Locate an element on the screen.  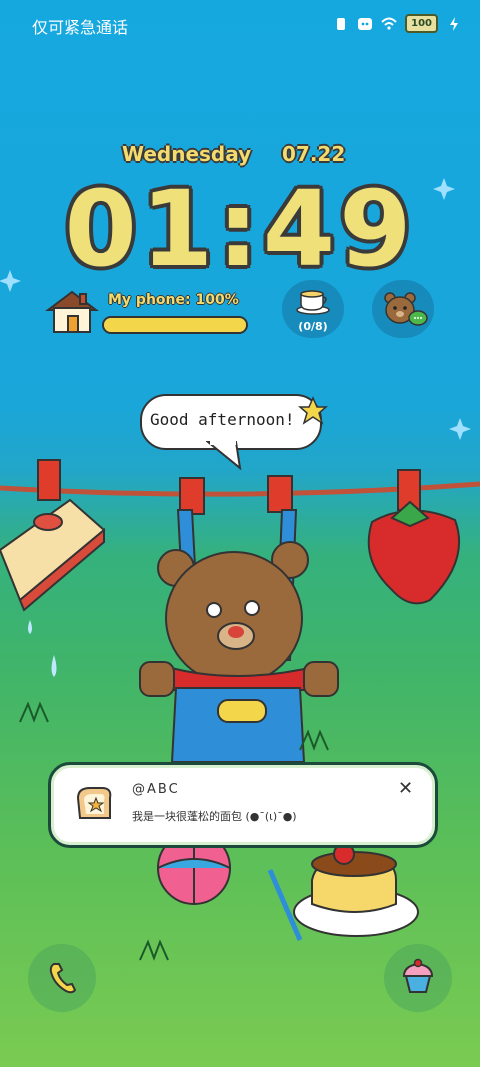
wifi-icon is located at coordinates (389, 23).